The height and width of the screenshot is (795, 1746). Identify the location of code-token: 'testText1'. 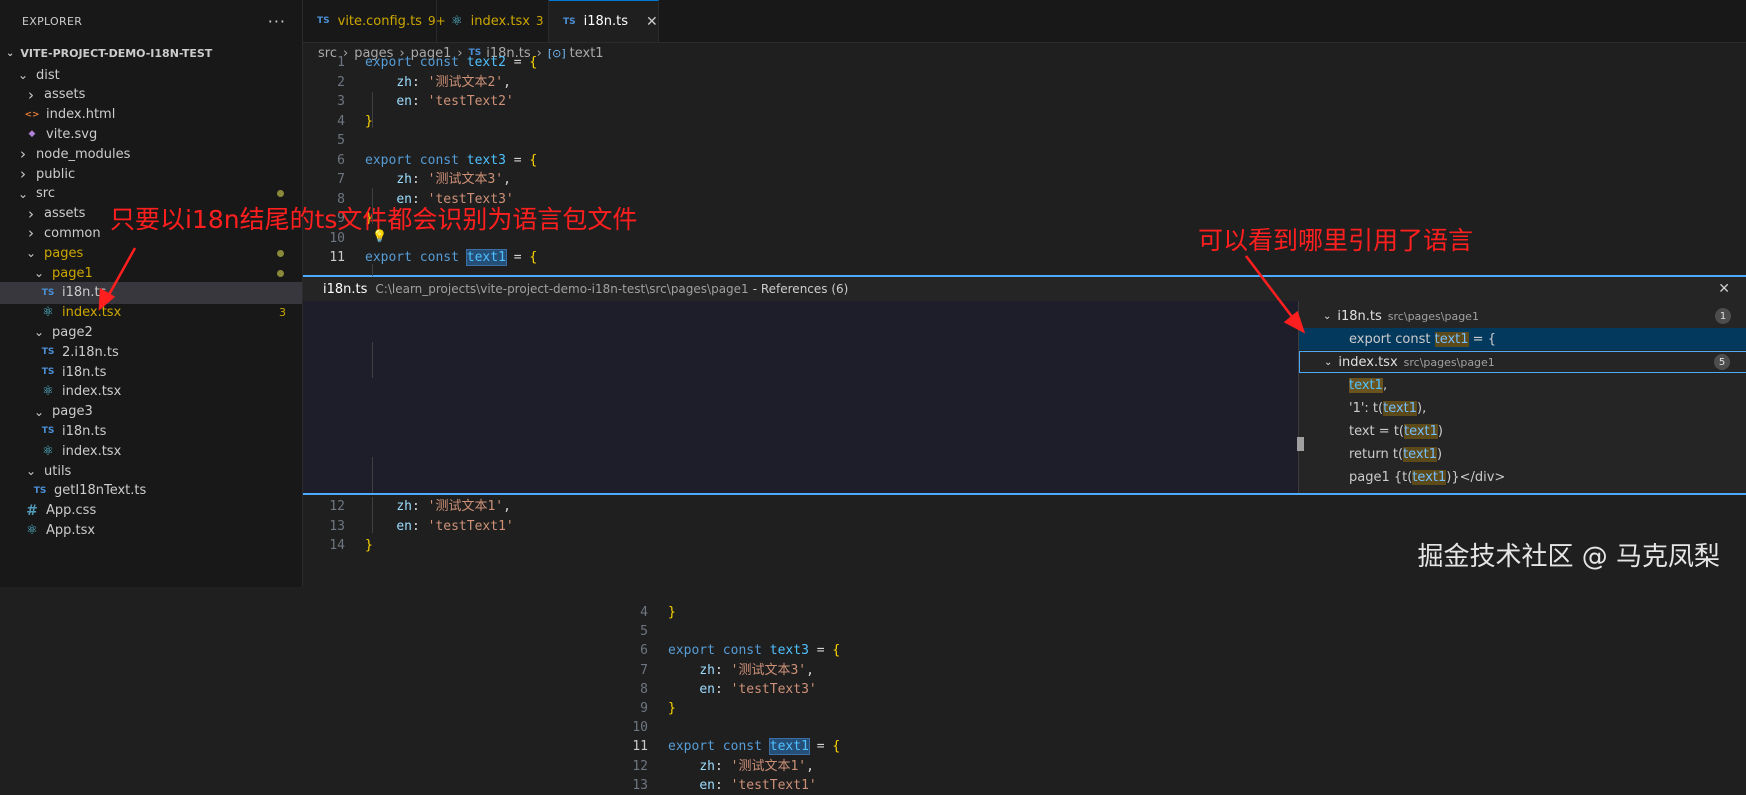
(773, 785).